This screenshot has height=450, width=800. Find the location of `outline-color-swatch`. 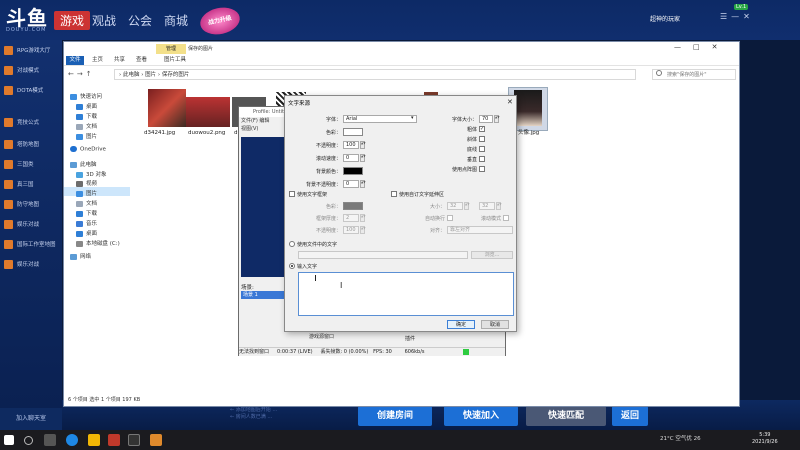

outline-color-swatch is located at coordinates (353, 206).